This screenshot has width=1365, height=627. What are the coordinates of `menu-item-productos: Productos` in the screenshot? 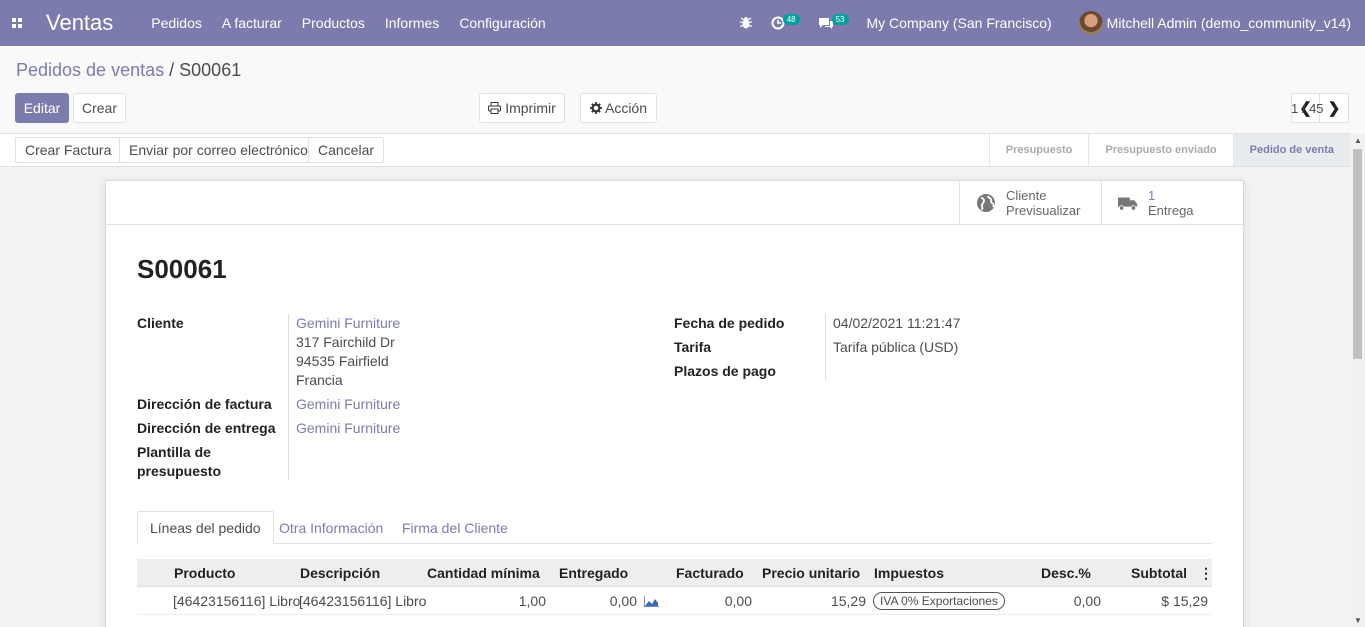 It's located at (333, 23).